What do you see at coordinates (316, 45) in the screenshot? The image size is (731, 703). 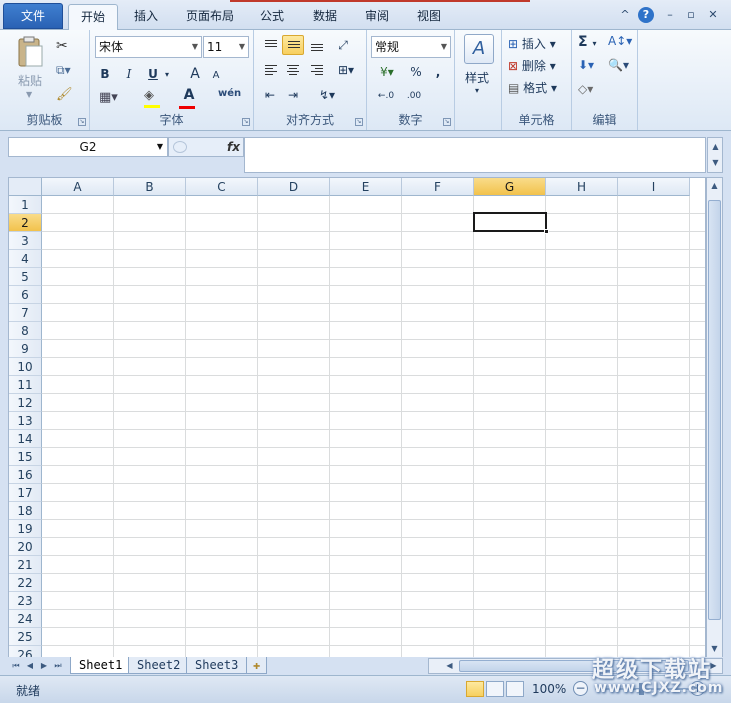 I see `align-bottom-icon` at bounding box center [316, 45].